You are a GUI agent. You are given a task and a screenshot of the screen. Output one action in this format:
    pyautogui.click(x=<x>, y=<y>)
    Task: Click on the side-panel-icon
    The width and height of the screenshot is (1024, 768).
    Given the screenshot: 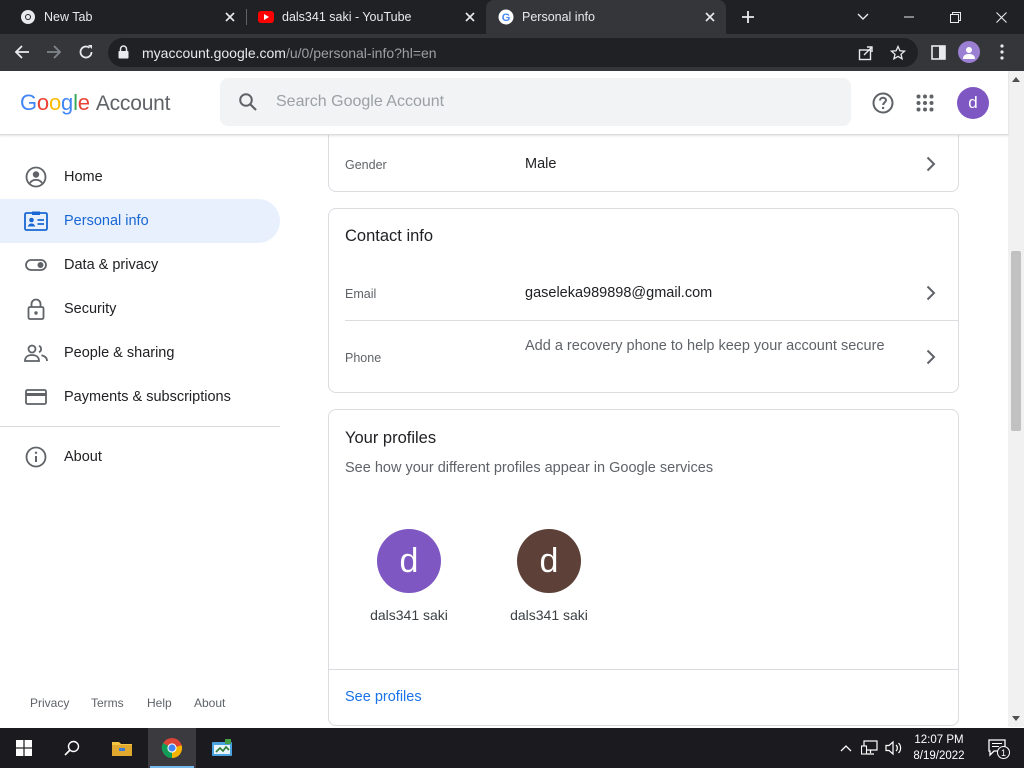 What is the action you would take?
    pyautogui.click(x=938, y=52)
    